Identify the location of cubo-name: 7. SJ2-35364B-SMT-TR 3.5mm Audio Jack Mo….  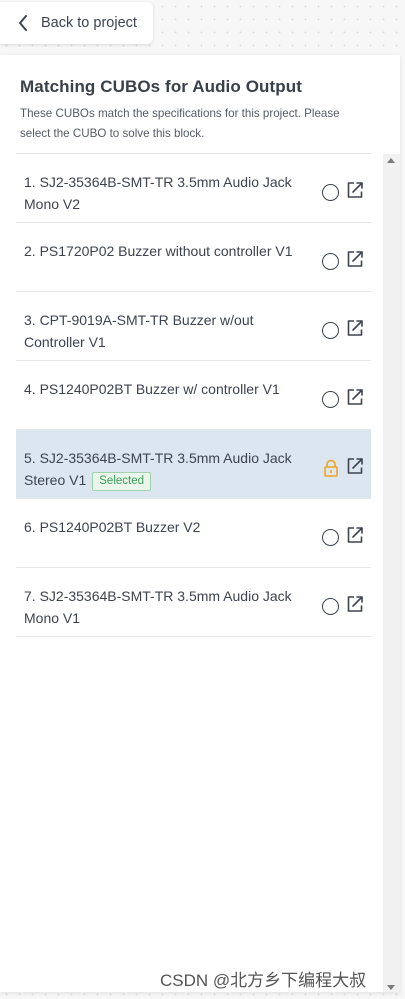
(158, 607).